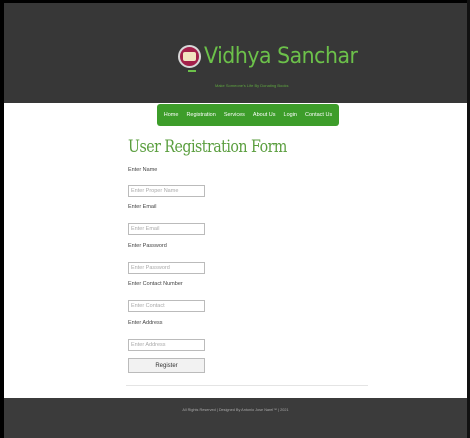  Describe the element at coordinates (155, 284) in the screenshot. I see `contact-label: Enter Contact Number` at that location.